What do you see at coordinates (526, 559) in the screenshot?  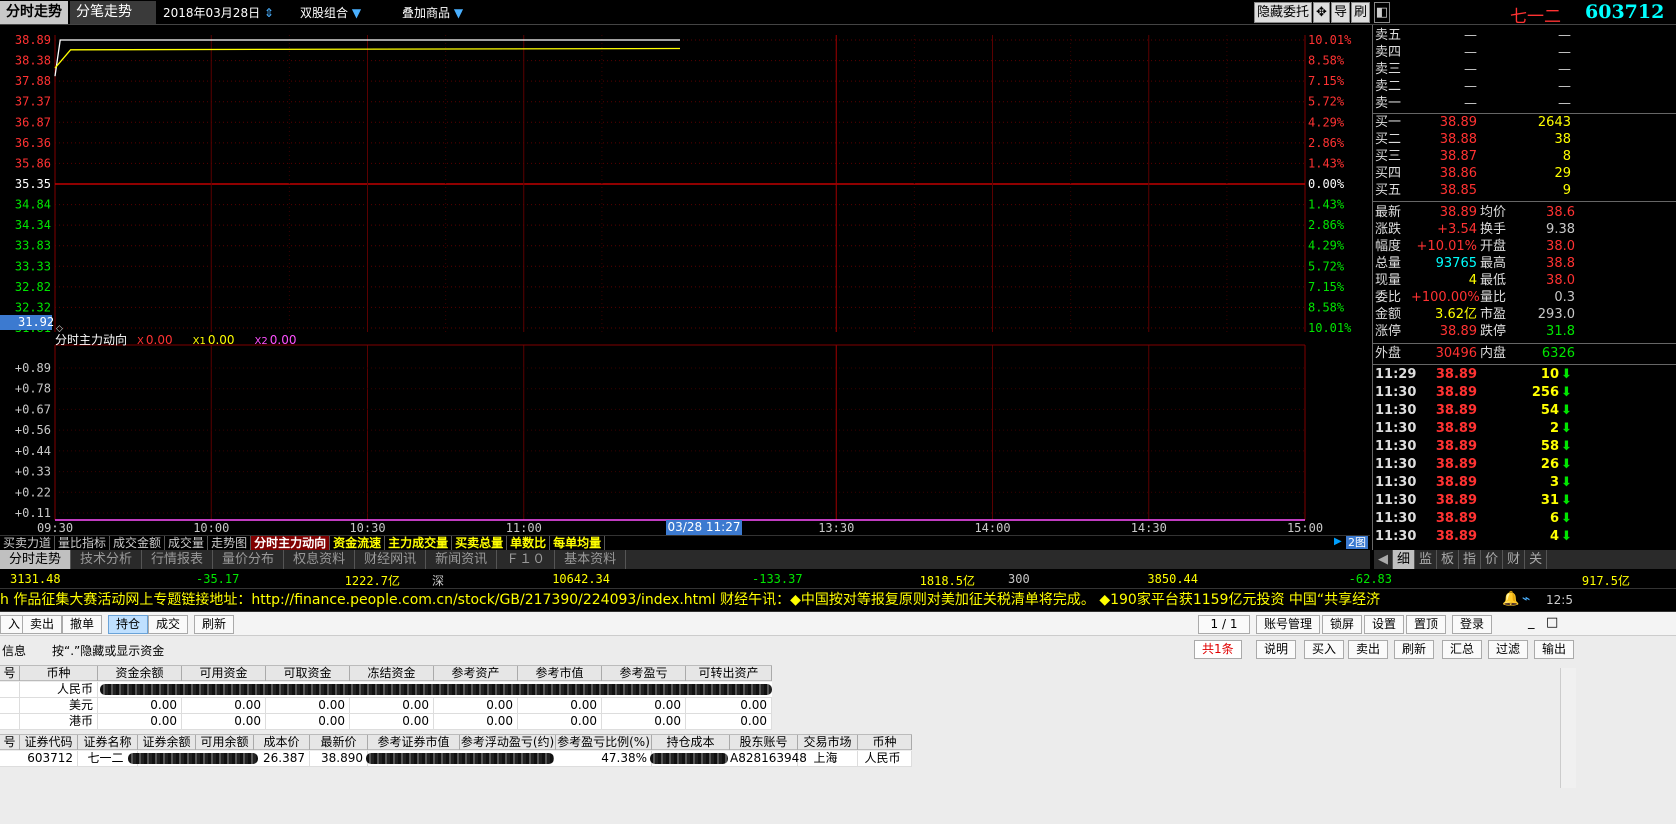 I see `nav-tab: Ｆ１０` at bounding box center [526, 559].